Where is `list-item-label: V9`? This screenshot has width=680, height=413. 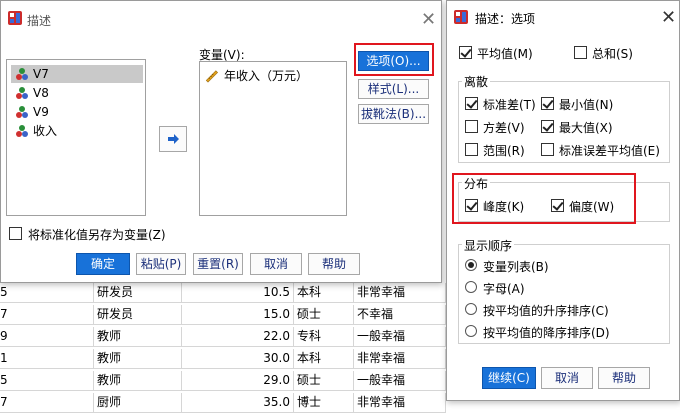
list-item-label: V9 is located at coordinates (41, 112).